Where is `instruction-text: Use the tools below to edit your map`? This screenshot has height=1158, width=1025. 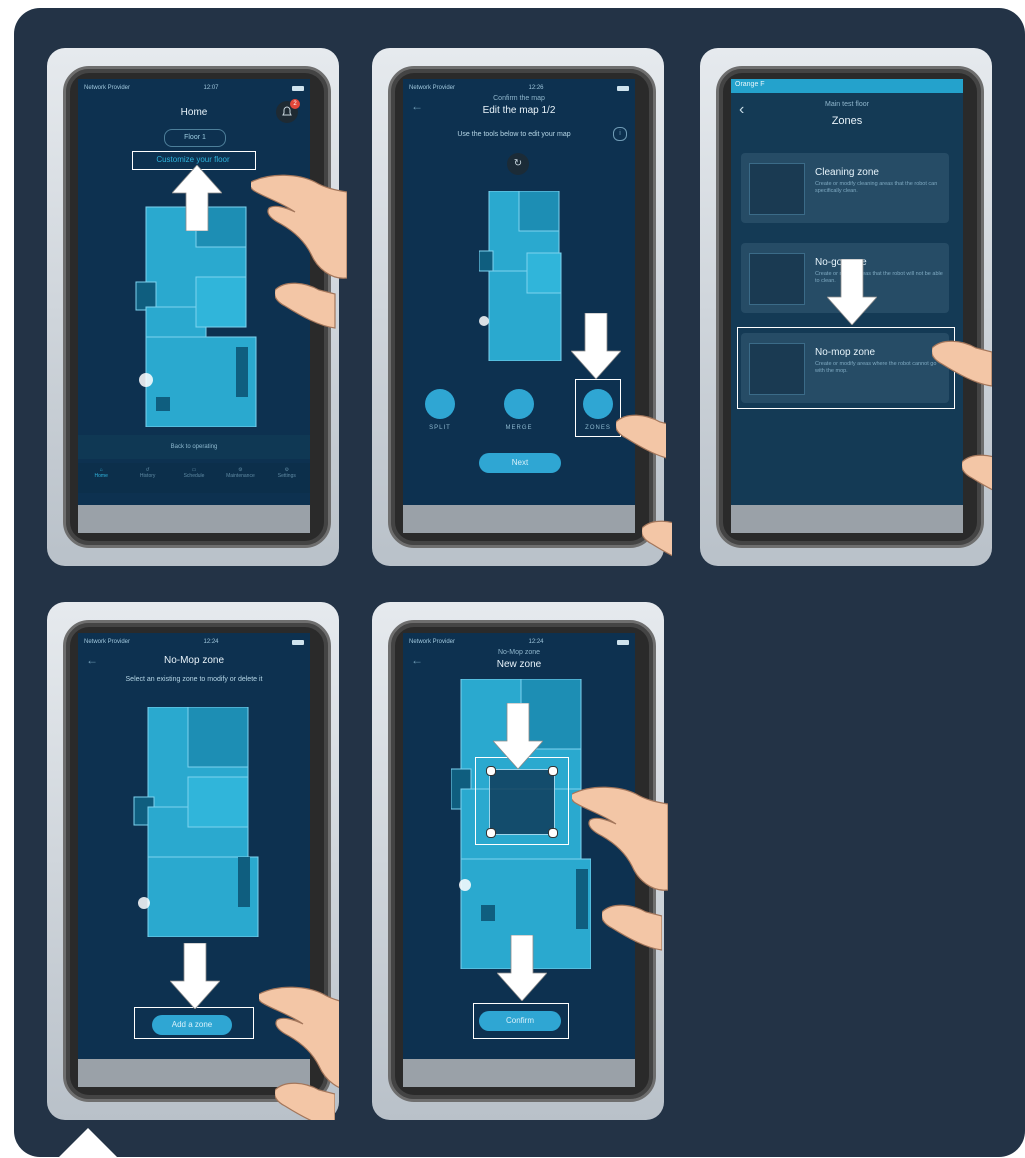
instruction-text: Use the tools below to edit your map is located at coordinates (514, 134).